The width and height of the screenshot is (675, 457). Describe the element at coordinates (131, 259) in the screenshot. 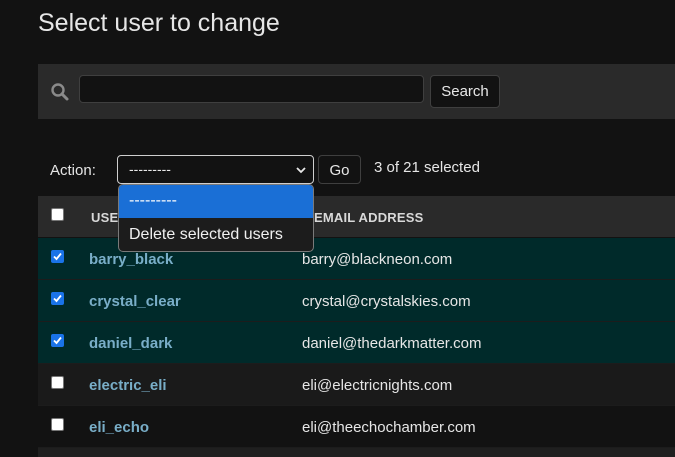

I see `username-link: barry_black` at that location.